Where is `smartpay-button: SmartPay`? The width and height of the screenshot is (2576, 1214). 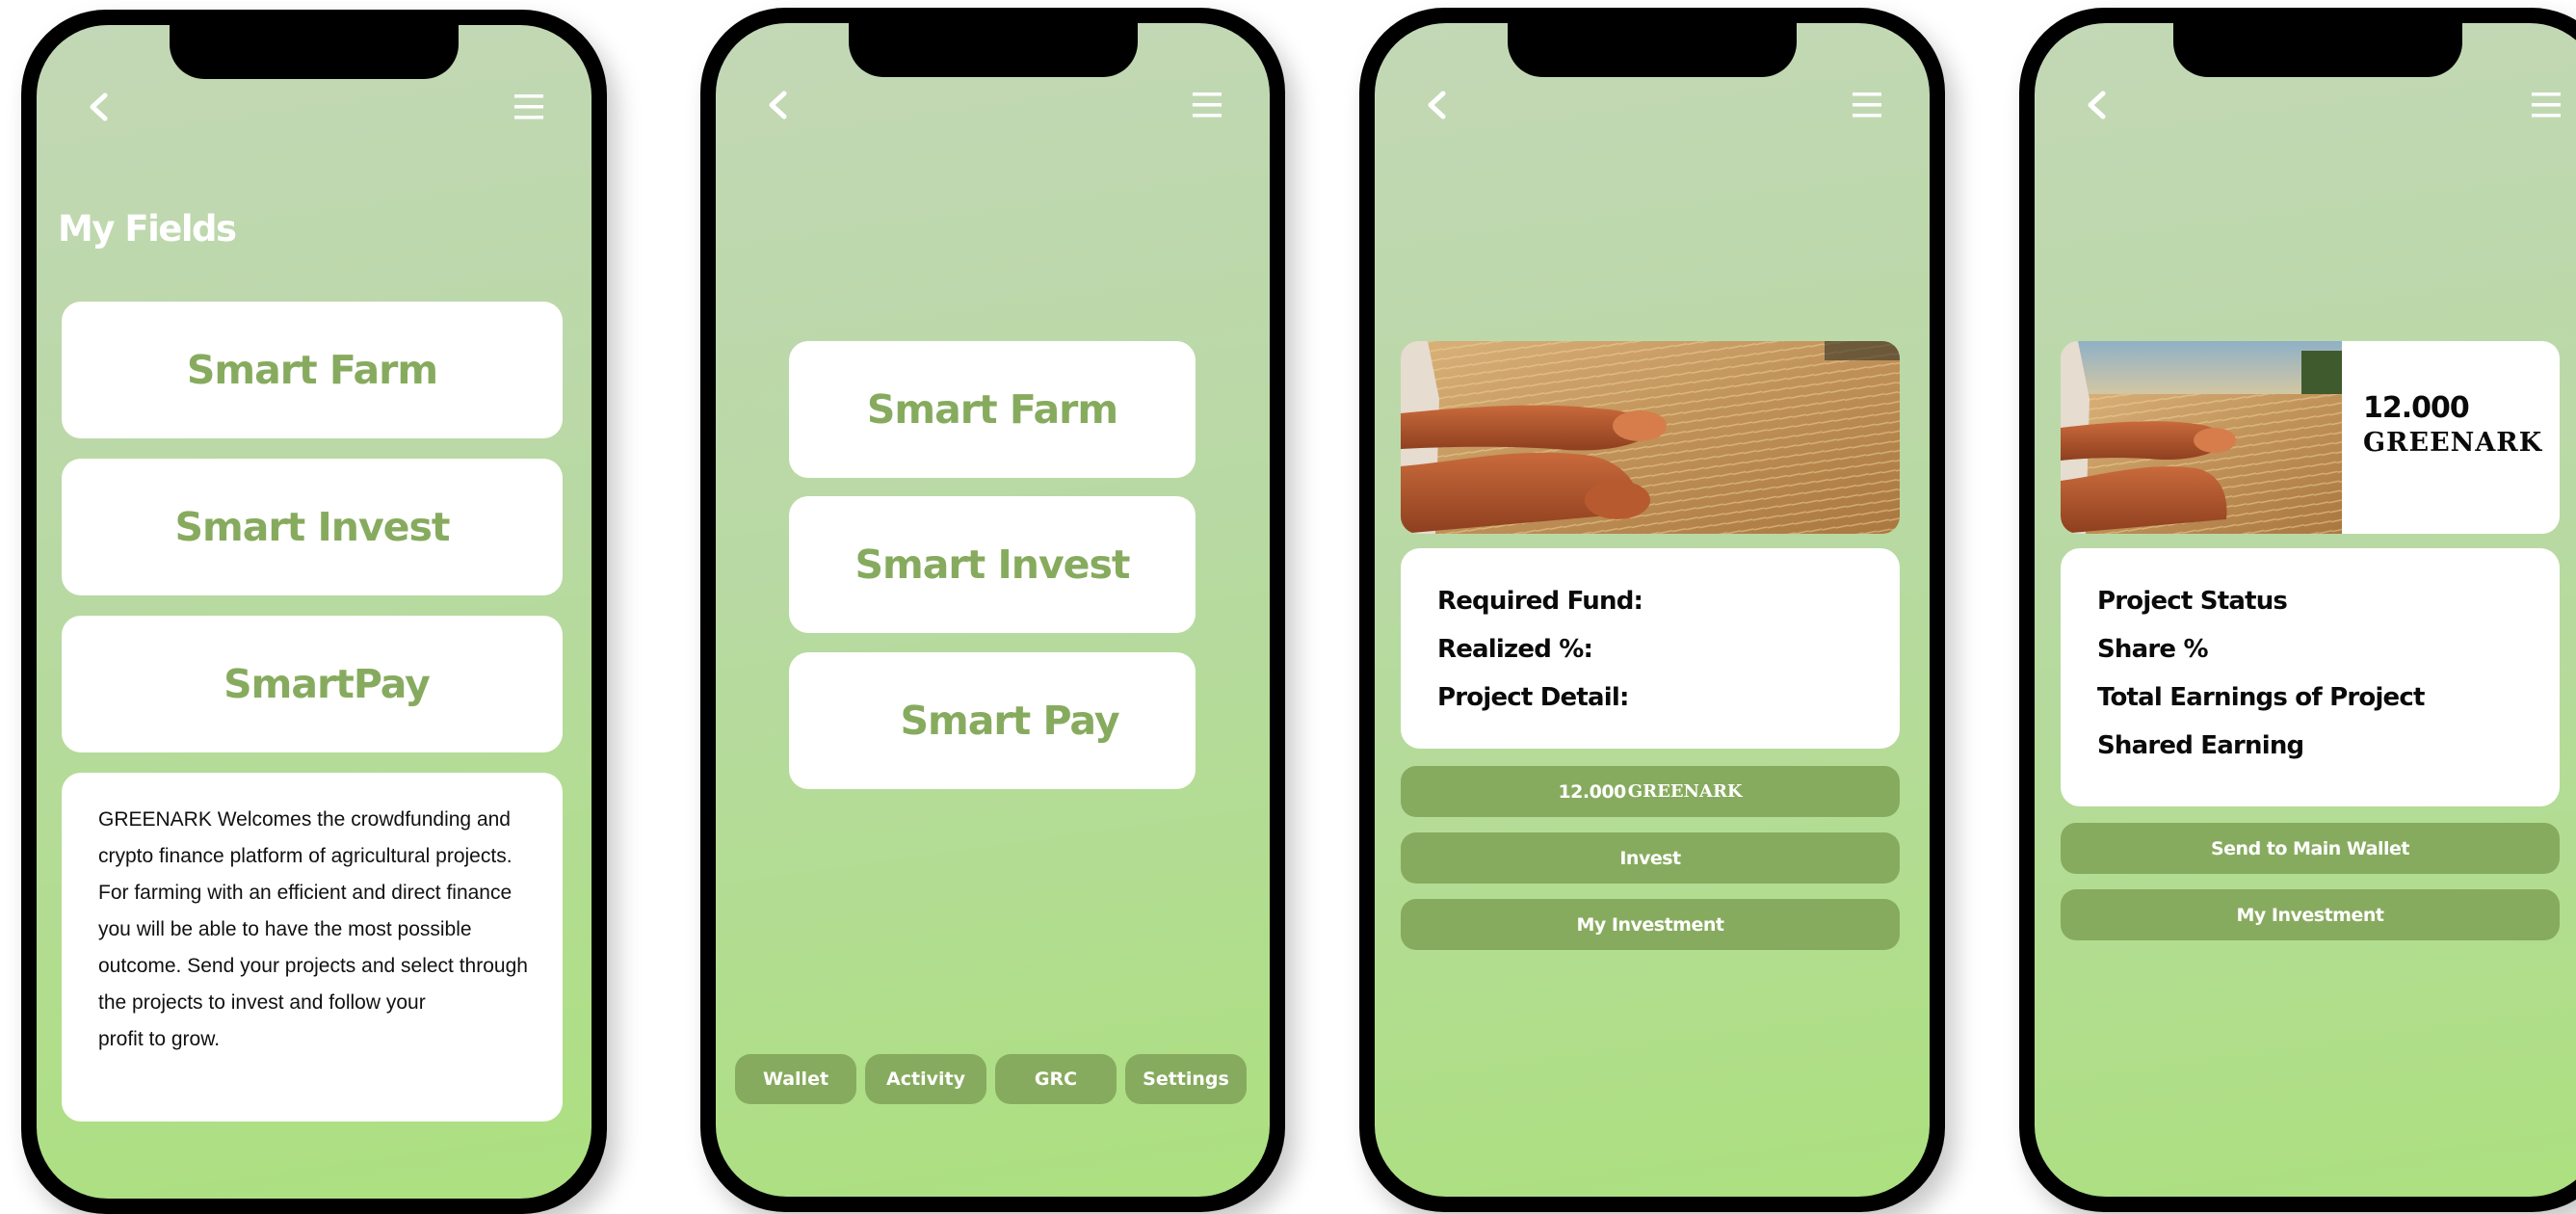 smartpay-button: SmartPay is located at coordinates (312, 684).